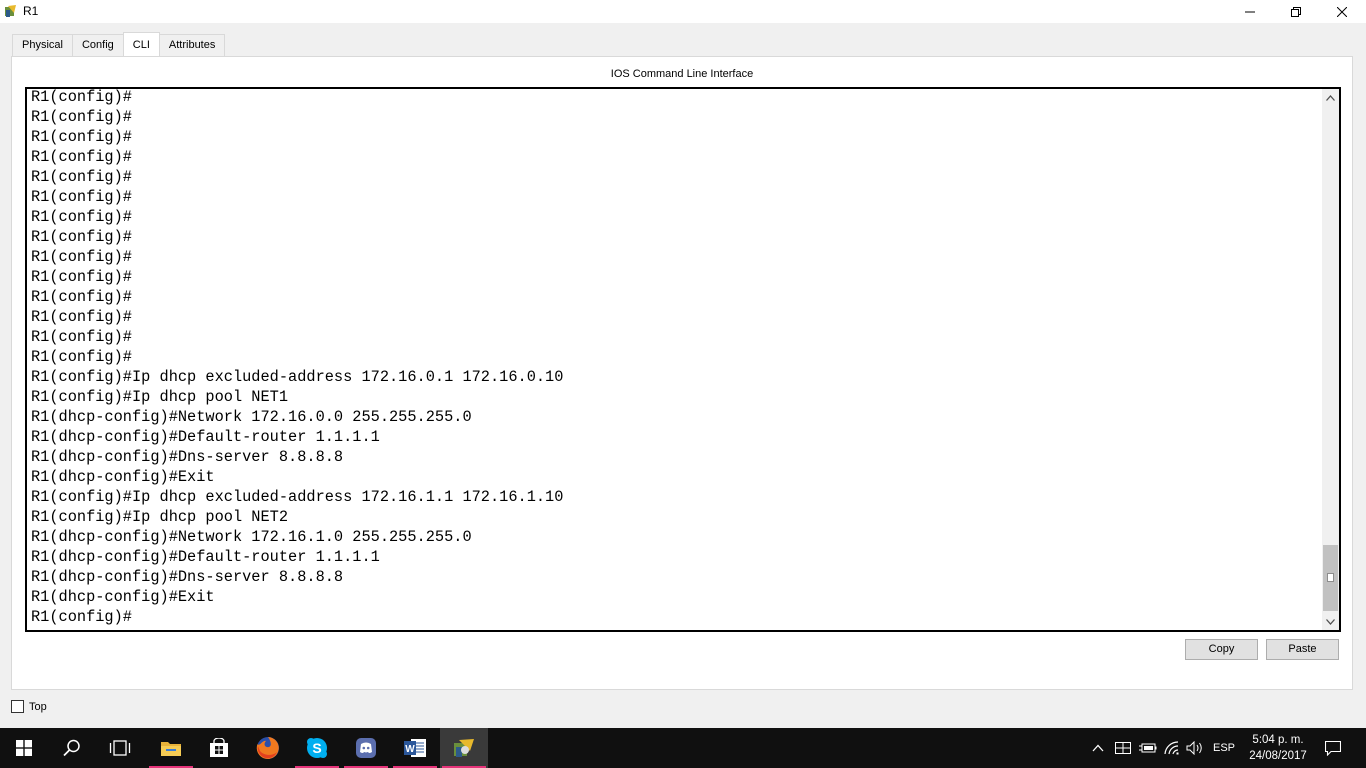 Image resolution: width=1366 pixels, height=768 pixels. I want to click on store-icon, so click(219, 747).